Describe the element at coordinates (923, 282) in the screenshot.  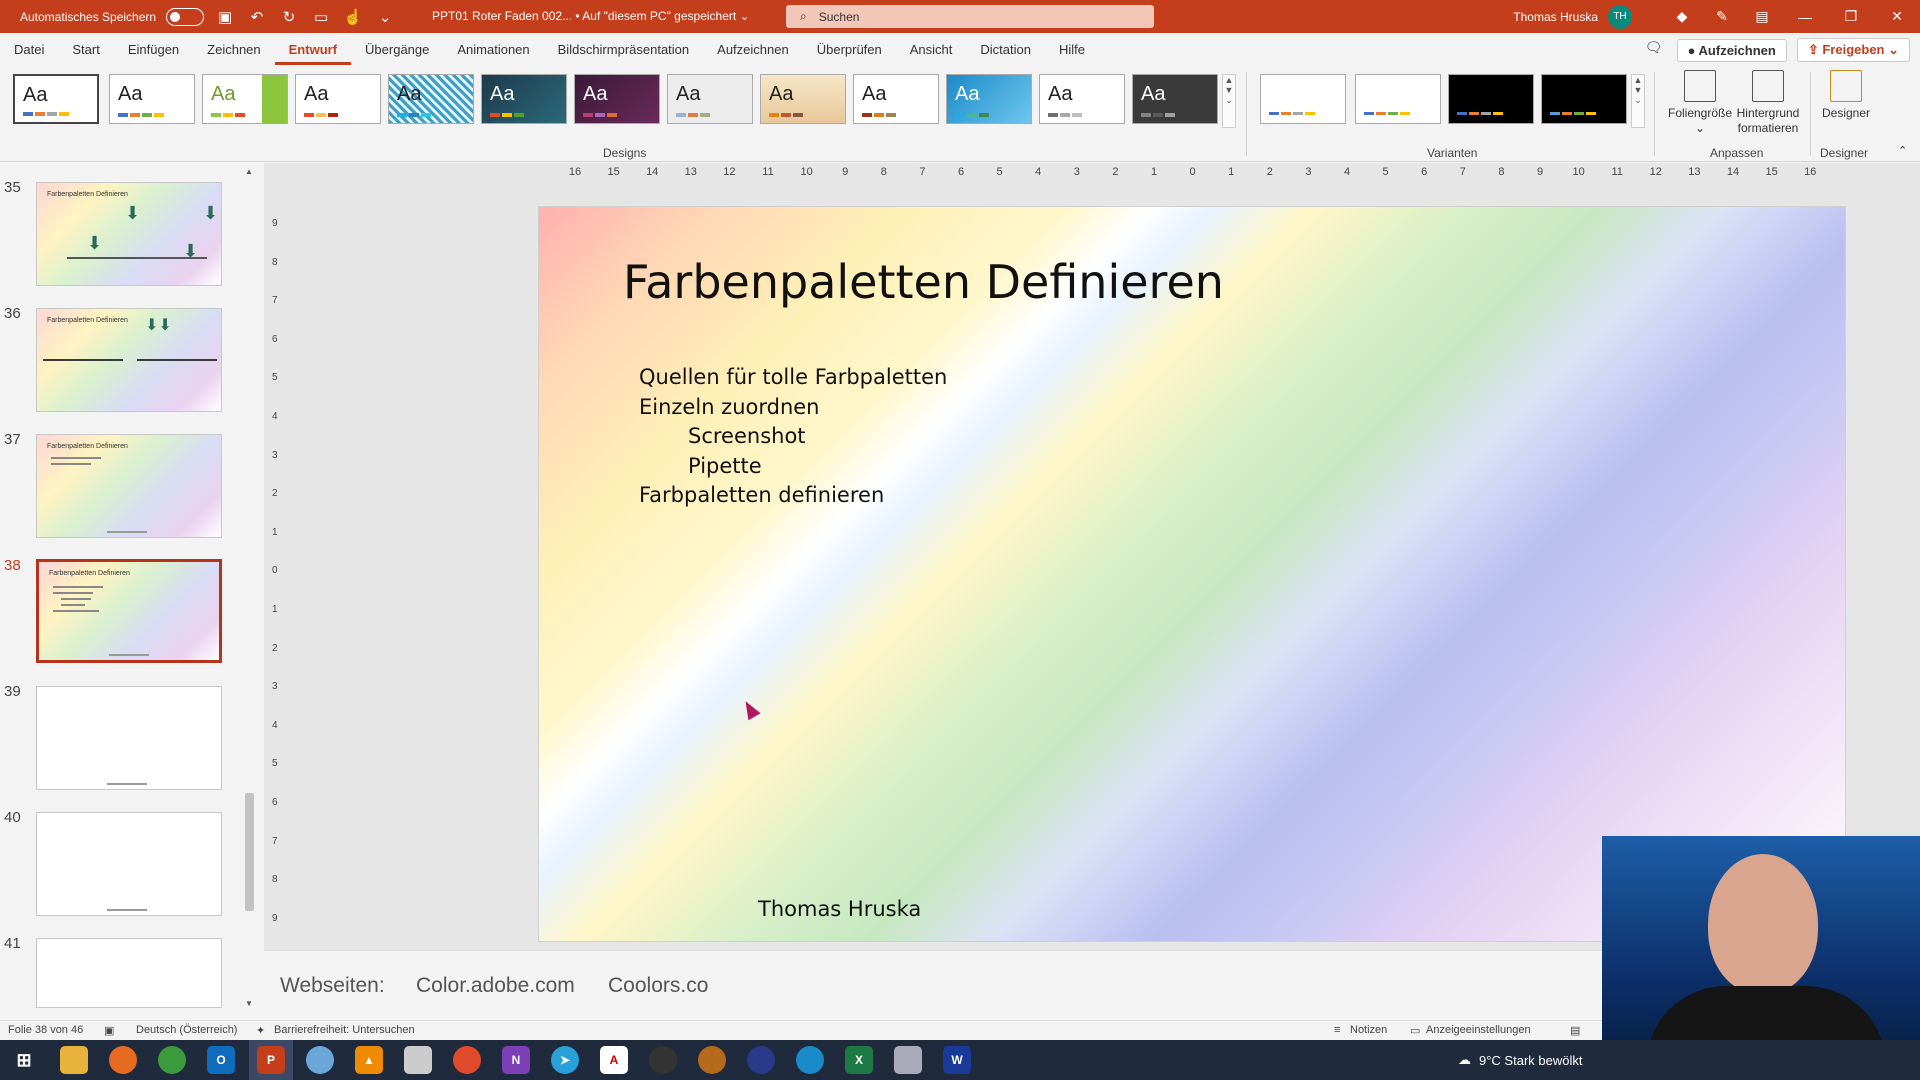
I see `slide-title: Farbenpaletten Definieren` at that location.